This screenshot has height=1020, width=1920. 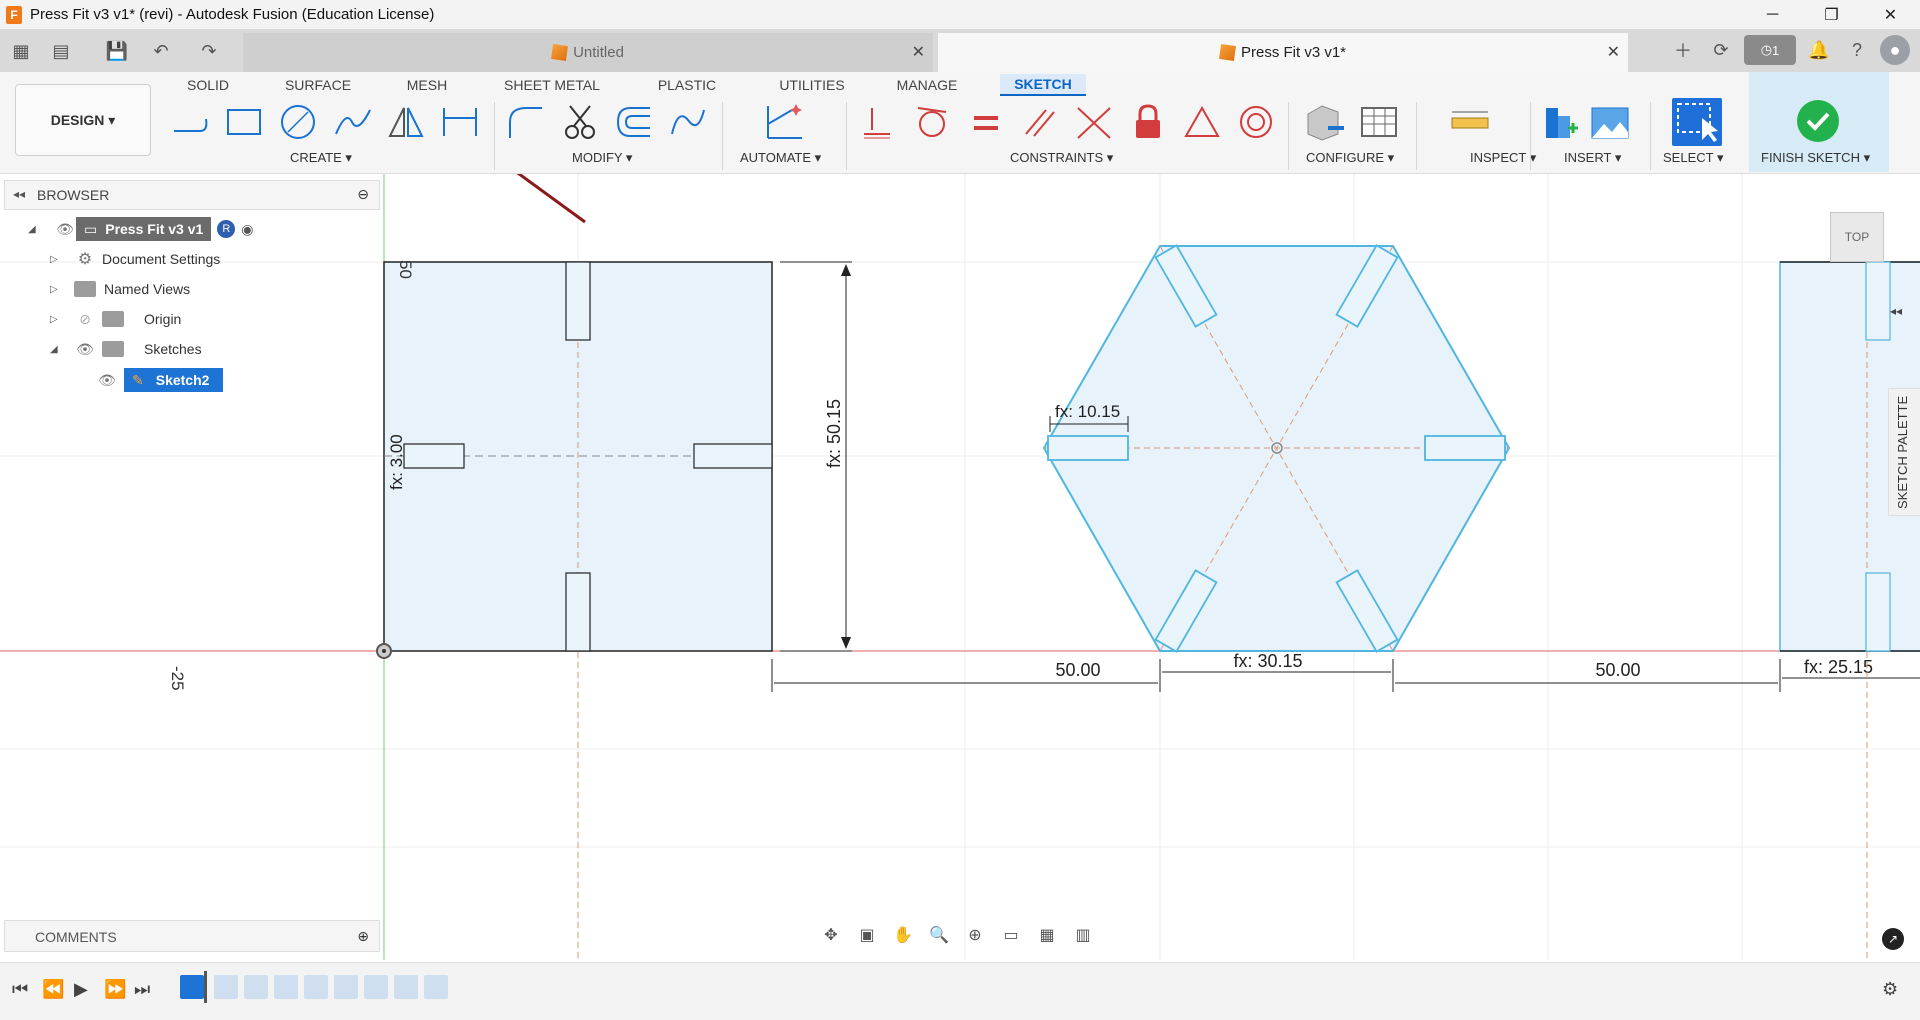 What do you see at coordinates (1267, 661) in the screenshot?
I see `dim-hex-side-label: fx: 30.15` at bounding box center [1267, 661].